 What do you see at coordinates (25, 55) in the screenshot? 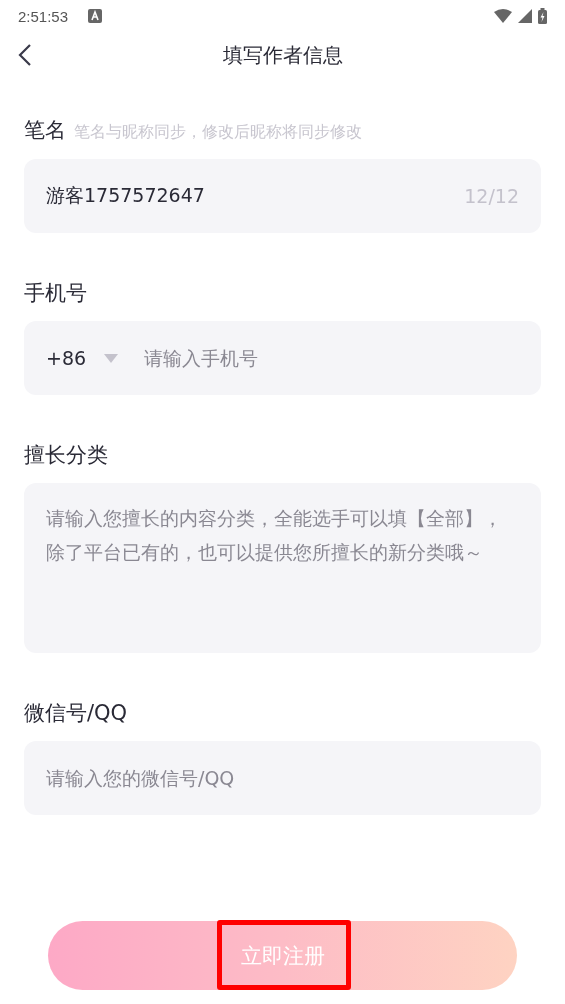
I see `back-button` at bounding box center [25, 55].